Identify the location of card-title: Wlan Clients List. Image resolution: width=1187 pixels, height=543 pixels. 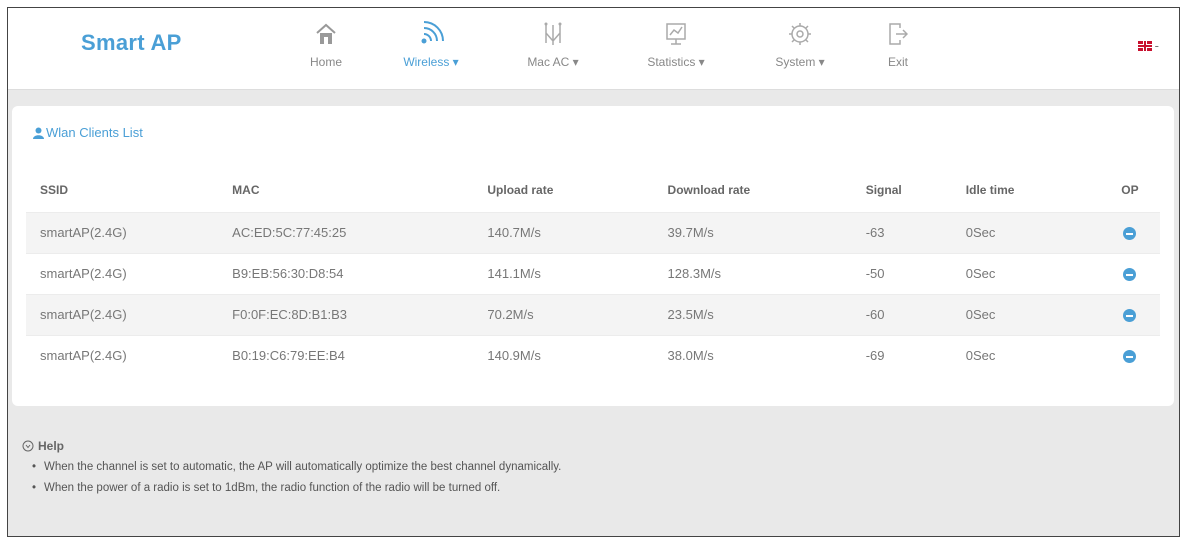
(88, 132).